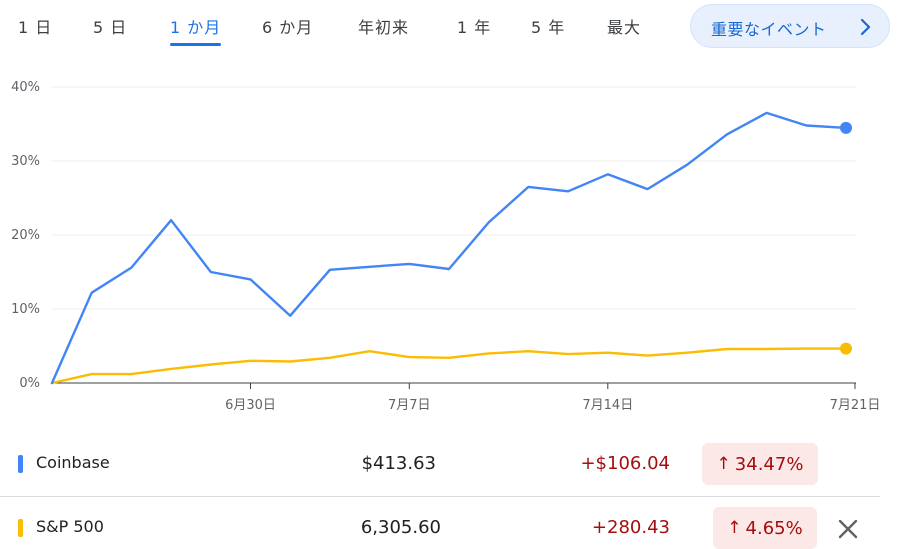  Describe the element at coordinates (398, 463) in the screenshot. I see `coinbase-price: $413.63` at that location.